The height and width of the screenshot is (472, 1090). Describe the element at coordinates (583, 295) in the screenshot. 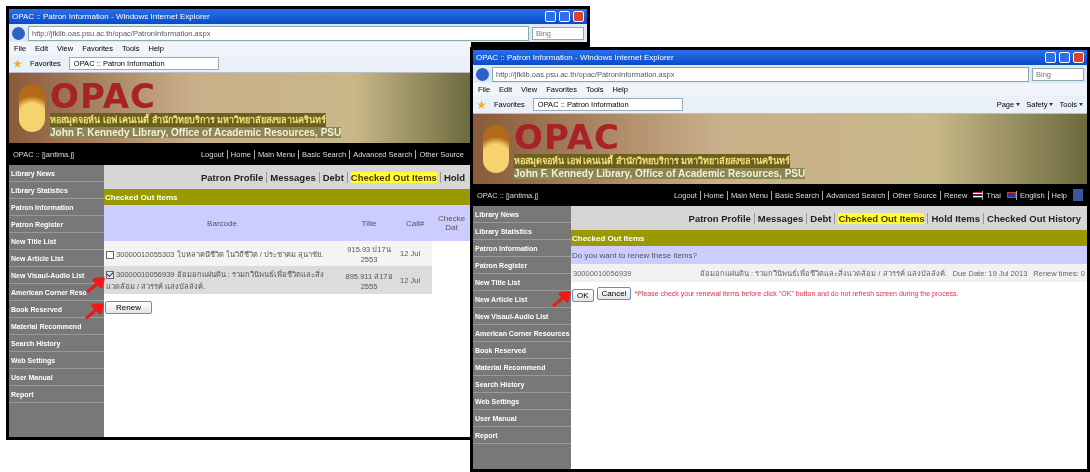

I see `ok-button: OK` at that location.